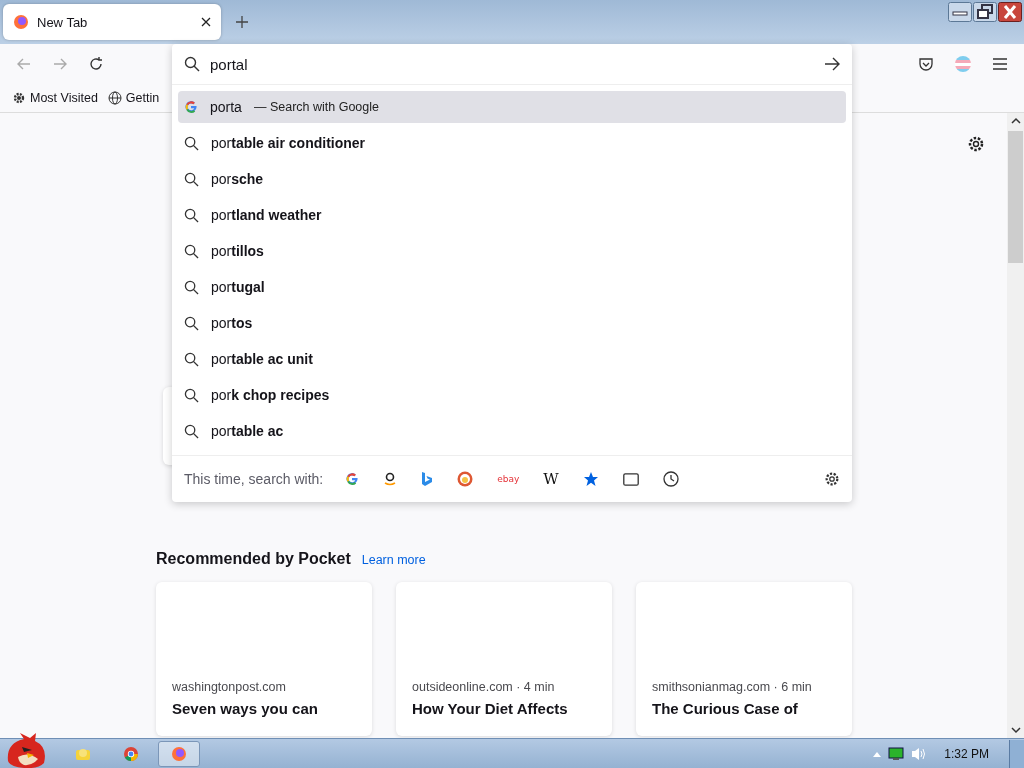  Describe the element at coordinates (960, 12) in the screenshot. I see `minimize-icon` at that location.